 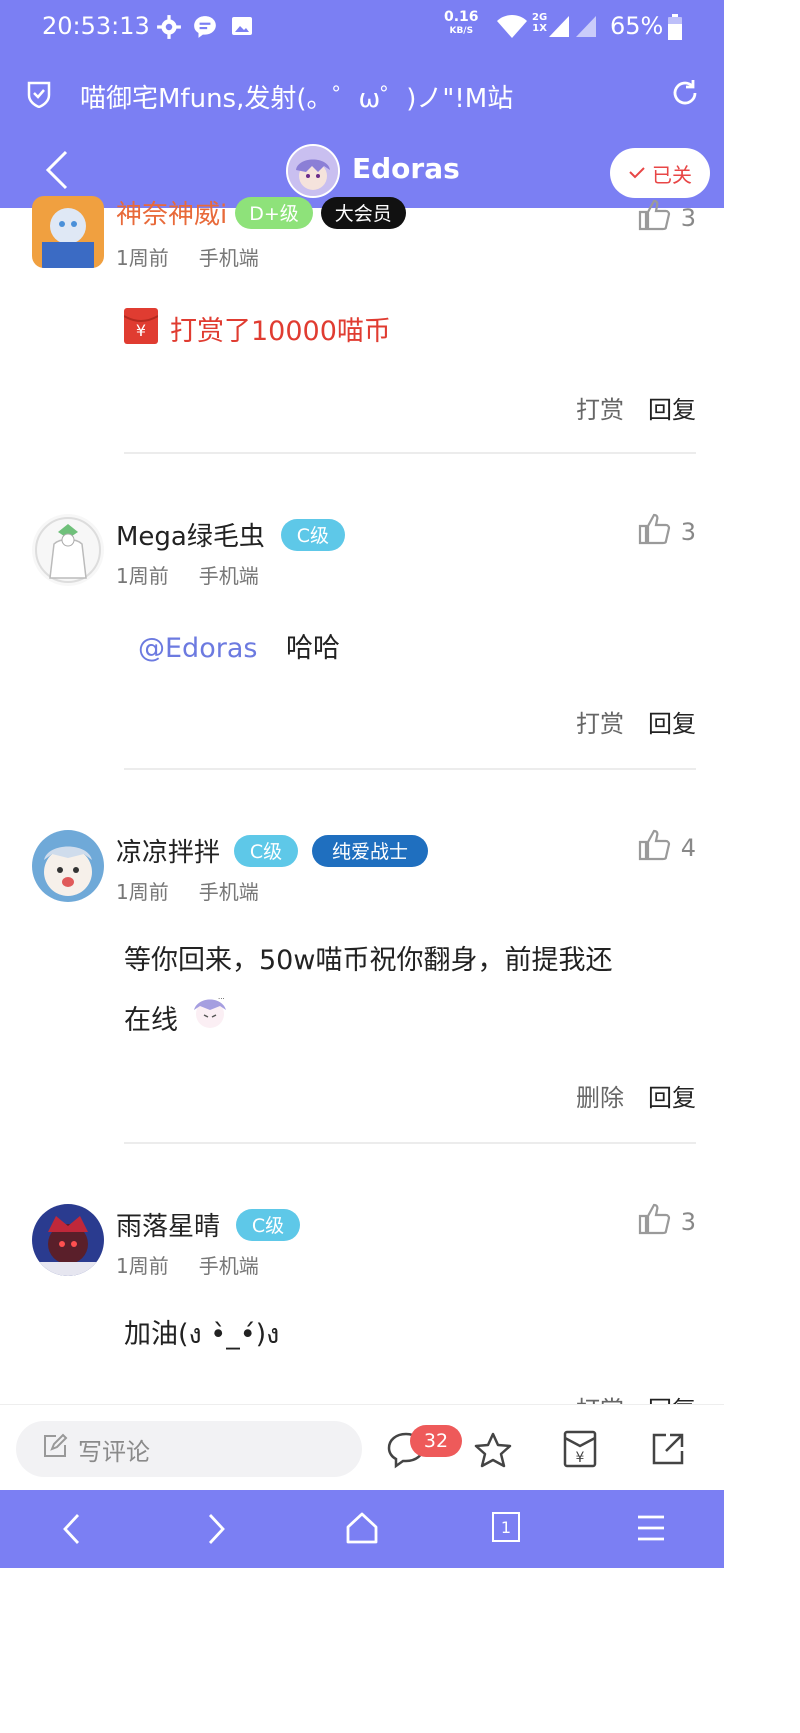 I want to click on comment-user-row: 雨落星晴 C级, so click(x=208, y=1224).